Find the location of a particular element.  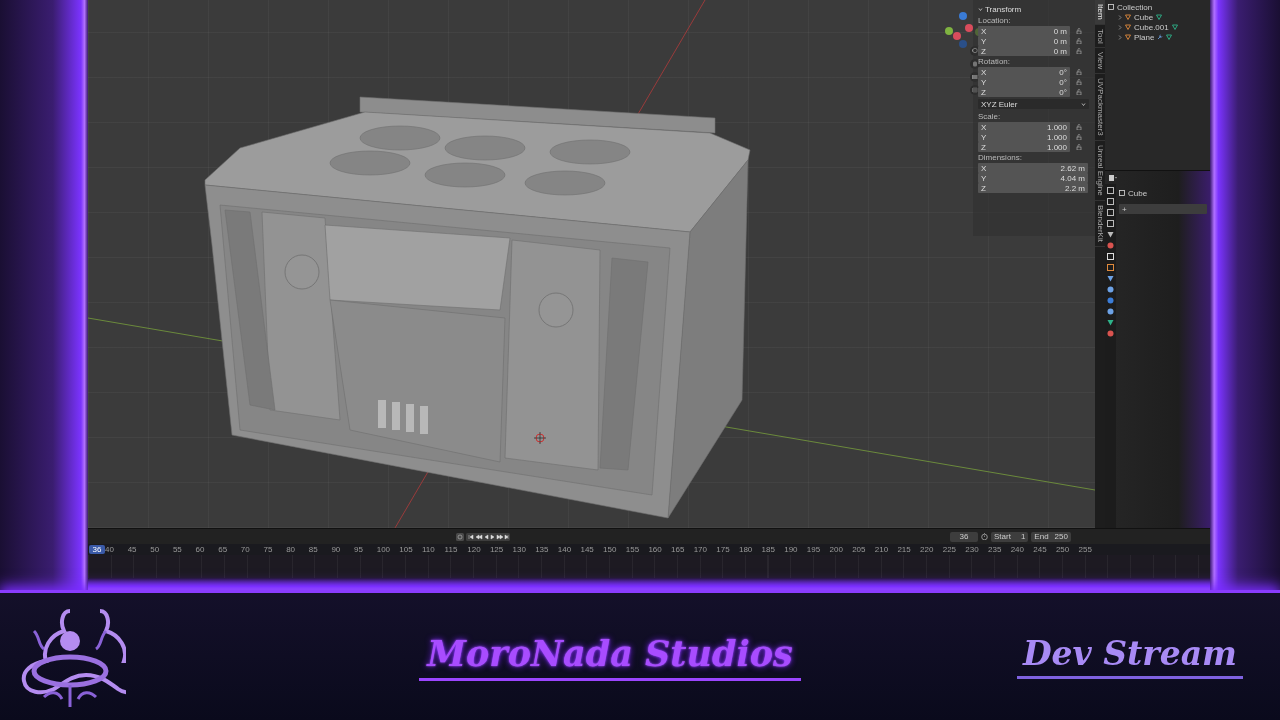

frame-number: 150 is located at coordinates (610, 549).